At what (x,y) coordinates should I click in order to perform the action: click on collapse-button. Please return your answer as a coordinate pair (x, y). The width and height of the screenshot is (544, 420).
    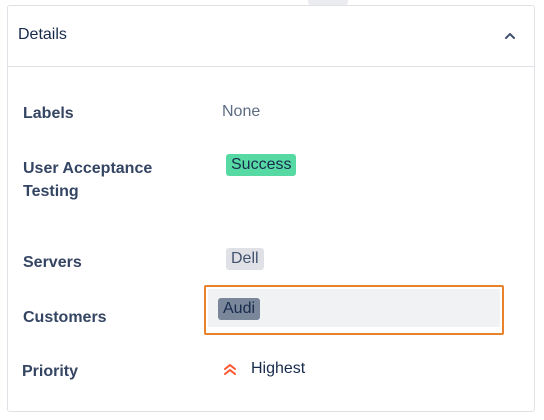
    Looking at the image, I should click on (510, 36).